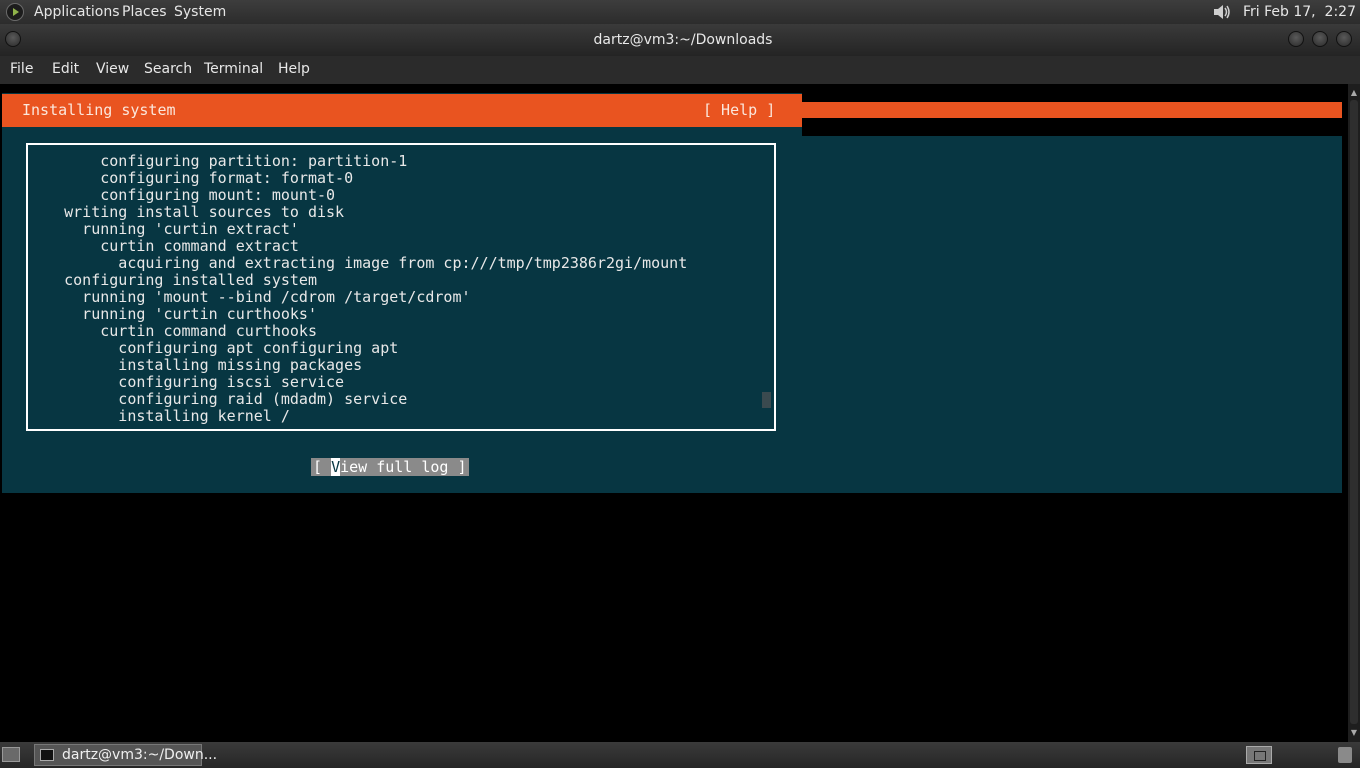 The image size is (1360, 768). Describe the element at coordinates (1222, 12) in the screenshot. I see `volume-icon` at that location.